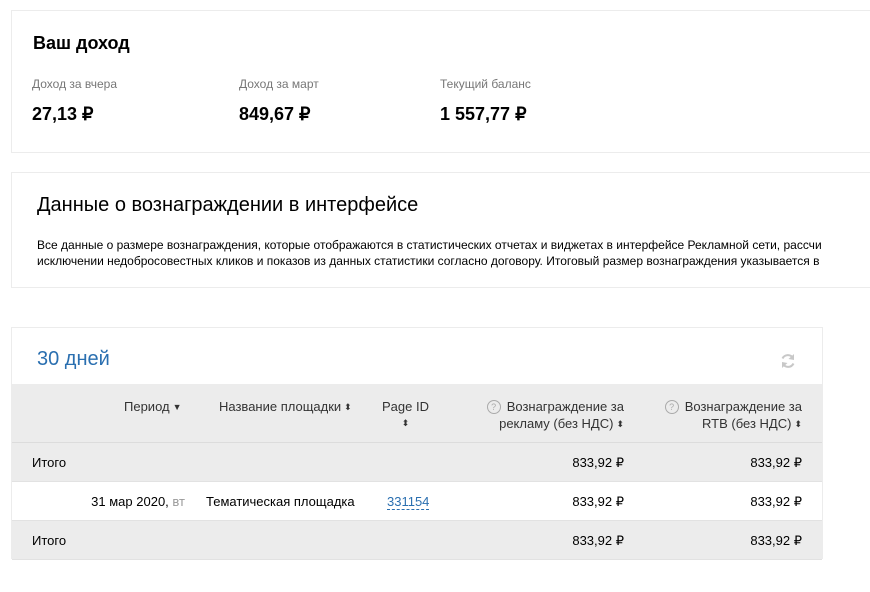  I want to click on stat-label: Текущий баланс, so click(485, 84).